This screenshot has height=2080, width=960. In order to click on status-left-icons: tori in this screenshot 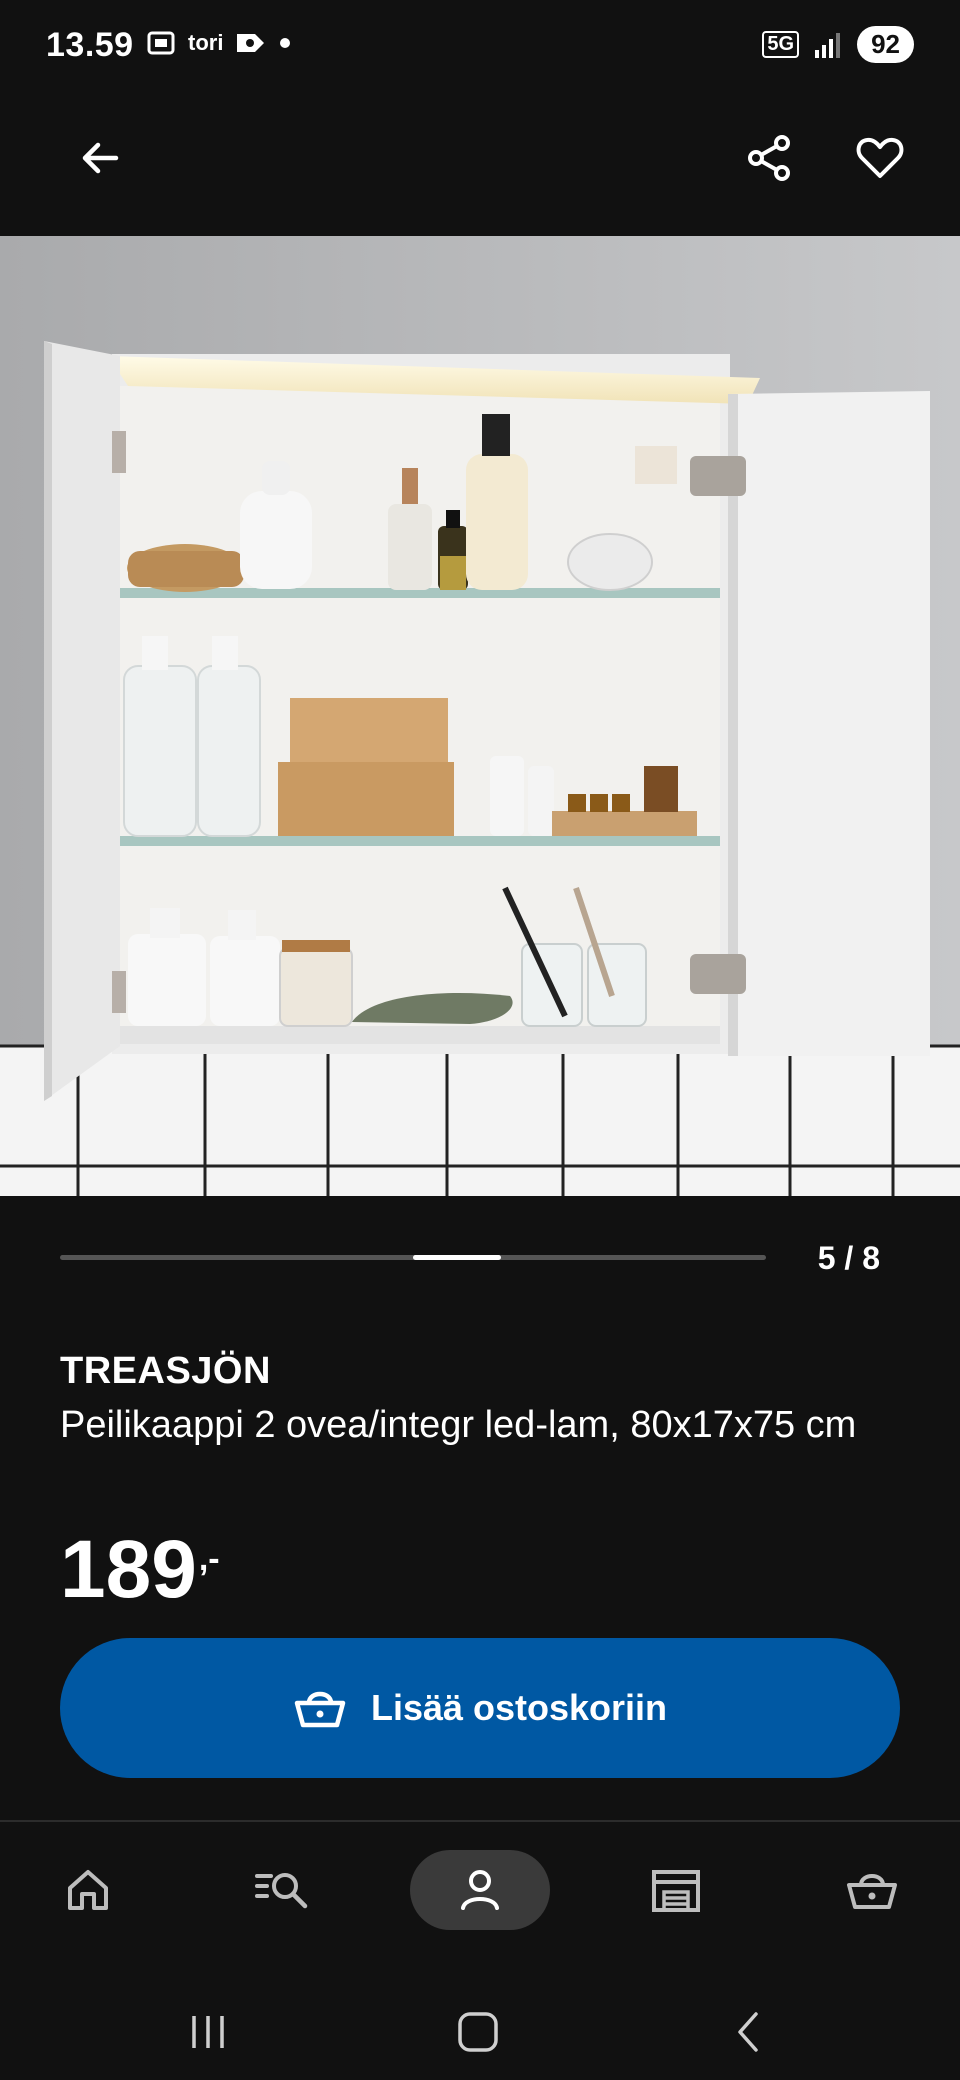, I will do `click(218, 43)`.